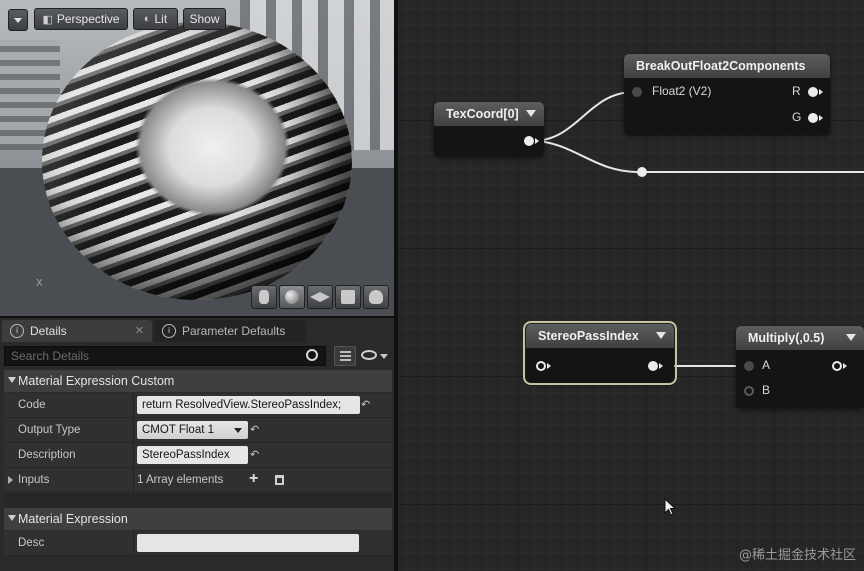  Describe the element at coordinates (813, 118) in the screenshot. I see `output-pin-g` at that location.